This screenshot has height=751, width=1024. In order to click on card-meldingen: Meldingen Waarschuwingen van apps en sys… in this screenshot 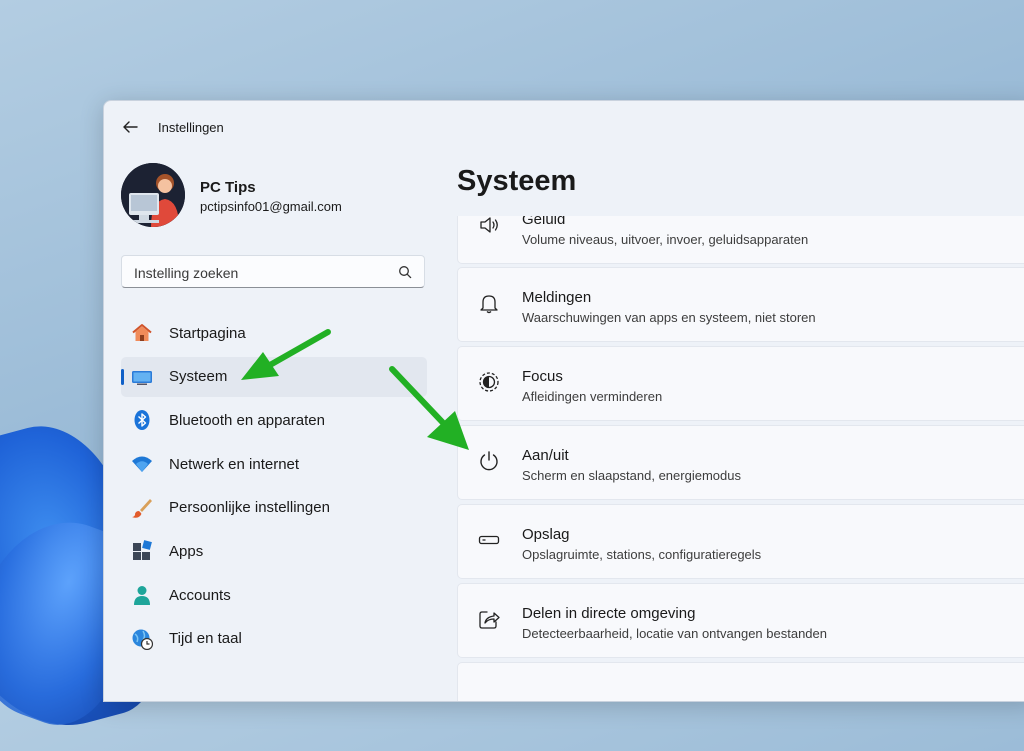, I will do `click(740, 304)`.